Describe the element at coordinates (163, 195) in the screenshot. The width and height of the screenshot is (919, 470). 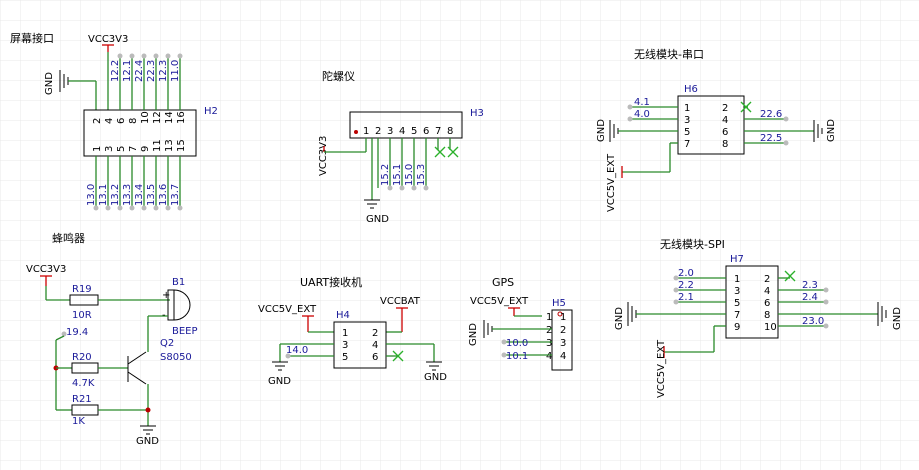
I see `h2-bottom-net-label: 13.6` at that location.